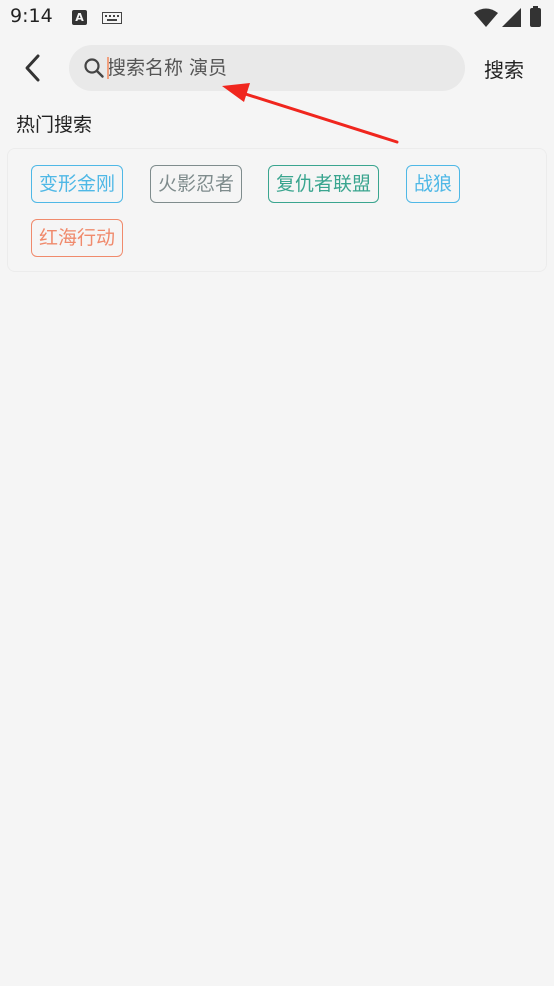 The image size is (554, 986). Describe the element at coordinates (196, 184) in the screenshot. I see `hot-tag: 火影忍者` at that location.